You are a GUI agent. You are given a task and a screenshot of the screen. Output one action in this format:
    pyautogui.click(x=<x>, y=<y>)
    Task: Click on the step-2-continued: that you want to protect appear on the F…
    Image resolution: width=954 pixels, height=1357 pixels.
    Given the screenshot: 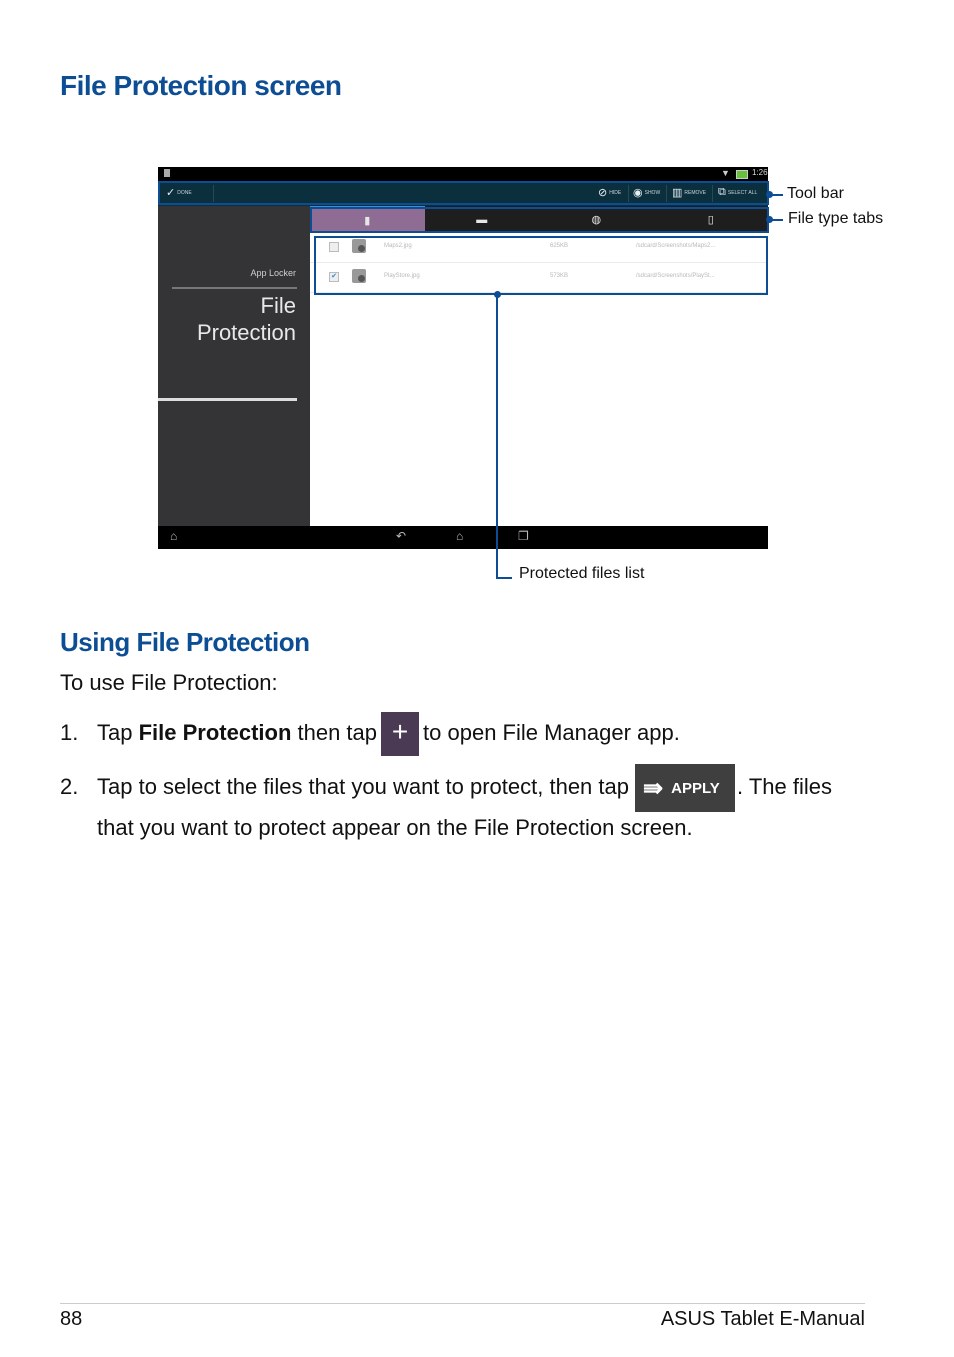 What is the action you would take?
    pyautogui.click(x=395, y=827)
    